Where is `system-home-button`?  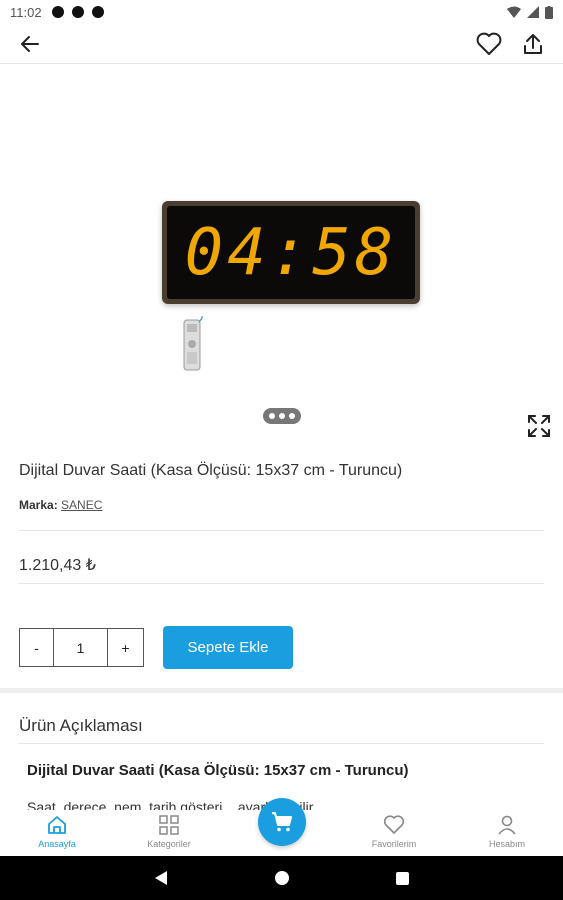
system-home-button is located at coordinates (282, 878).